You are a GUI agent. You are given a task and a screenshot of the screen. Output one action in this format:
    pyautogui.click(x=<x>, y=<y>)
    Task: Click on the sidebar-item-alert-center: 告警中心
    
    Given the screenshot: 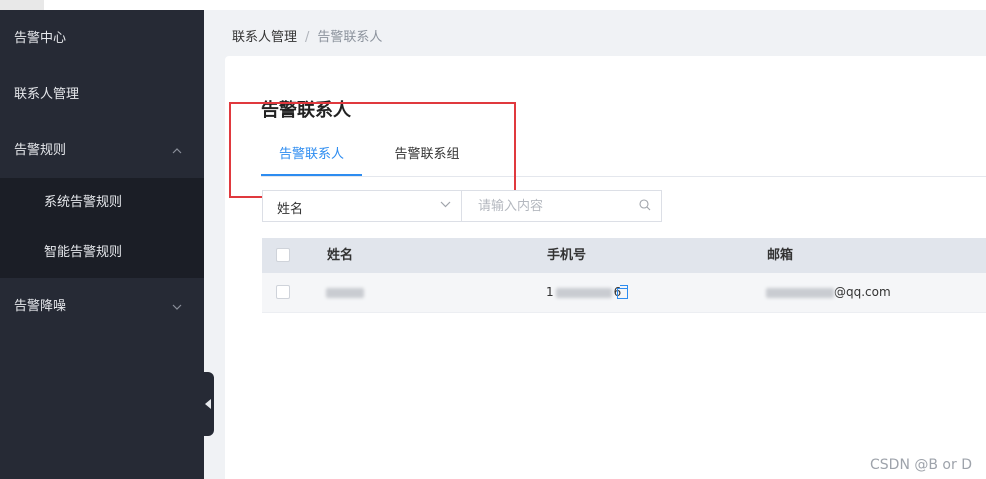 What is the action you would take?
    pyautogui.click(x=102, y=39)
    